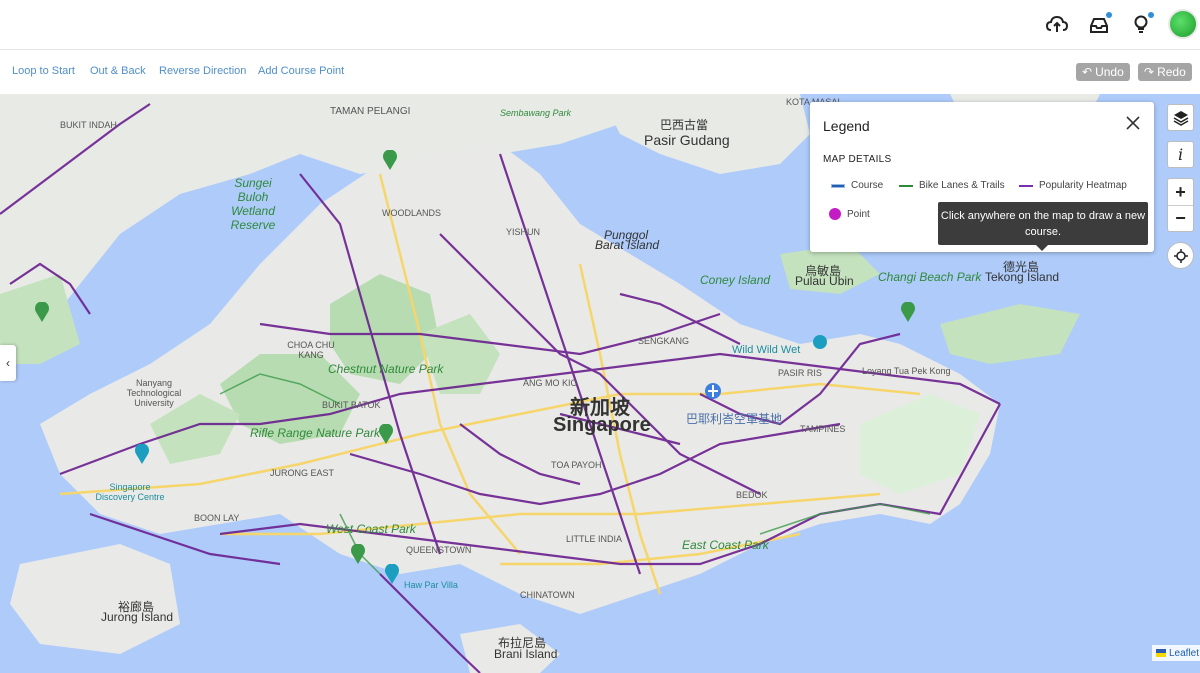  I want to click on map-label-jurong-island: Jurong Island, so click(137, 617).